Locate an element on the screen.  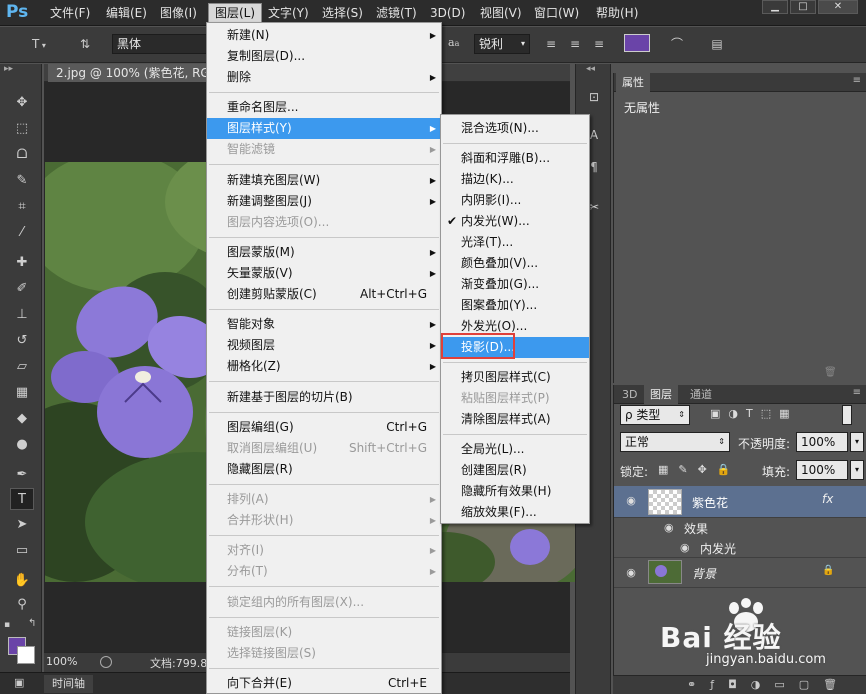
menu-item: 新建调整图层(J) ▶ is located at coordinates (324, 201).